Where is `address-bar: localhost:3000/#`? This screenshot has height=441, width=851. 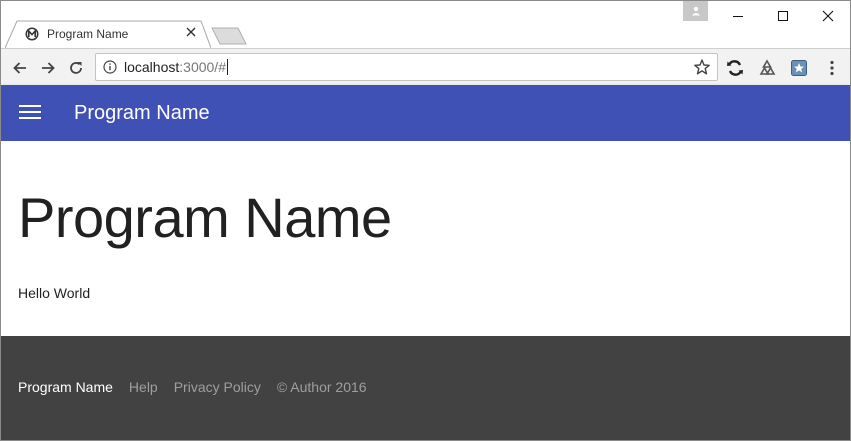
address-bar: localhost:3000/# is located at coordinates (406, 67).